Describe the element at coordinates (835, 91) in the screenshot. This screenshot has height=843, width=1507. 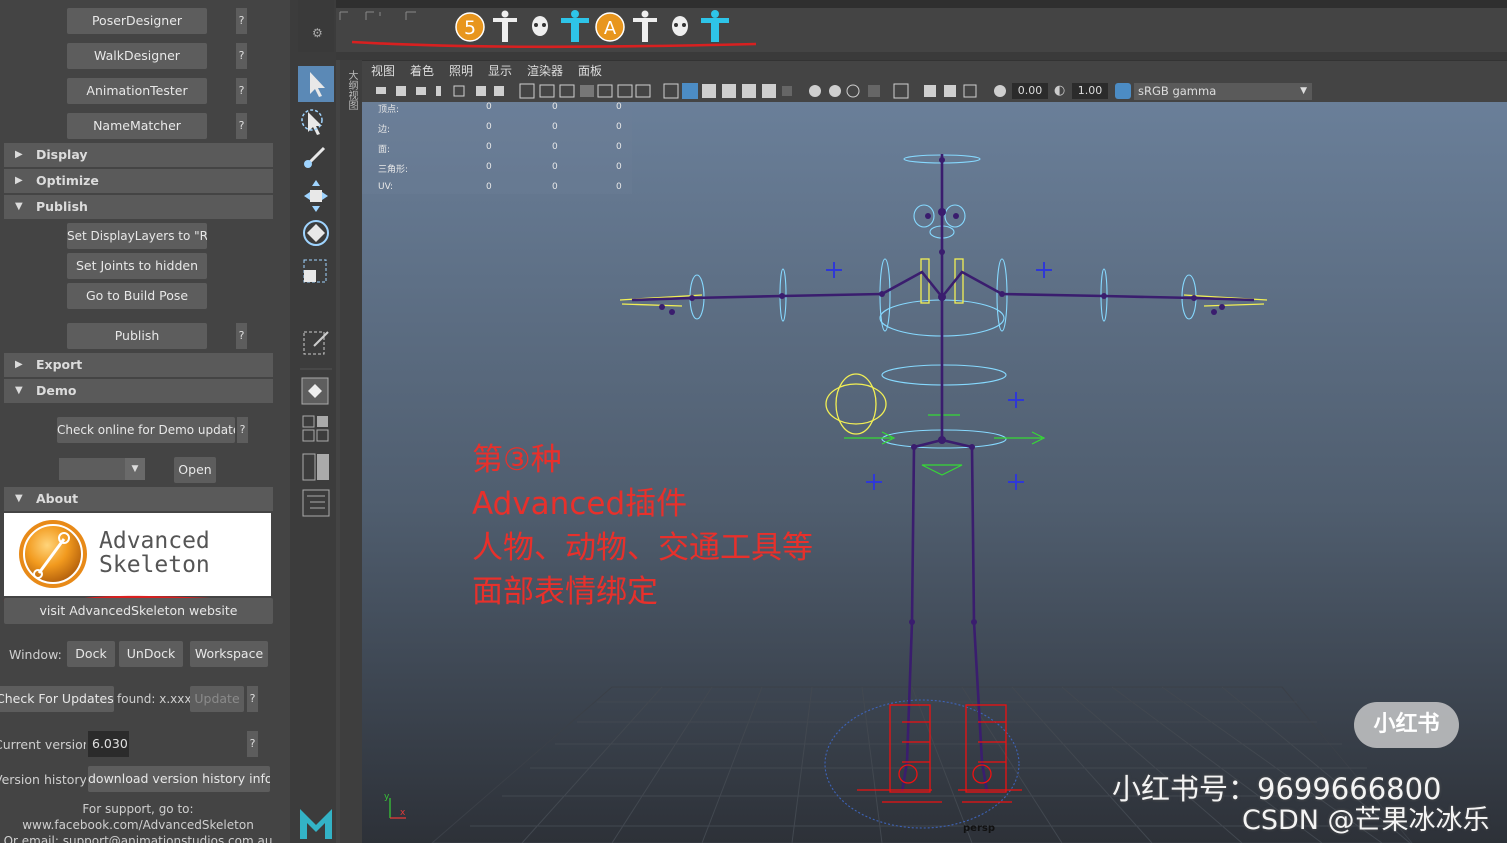
I see `motion-blur-icon` at that location.